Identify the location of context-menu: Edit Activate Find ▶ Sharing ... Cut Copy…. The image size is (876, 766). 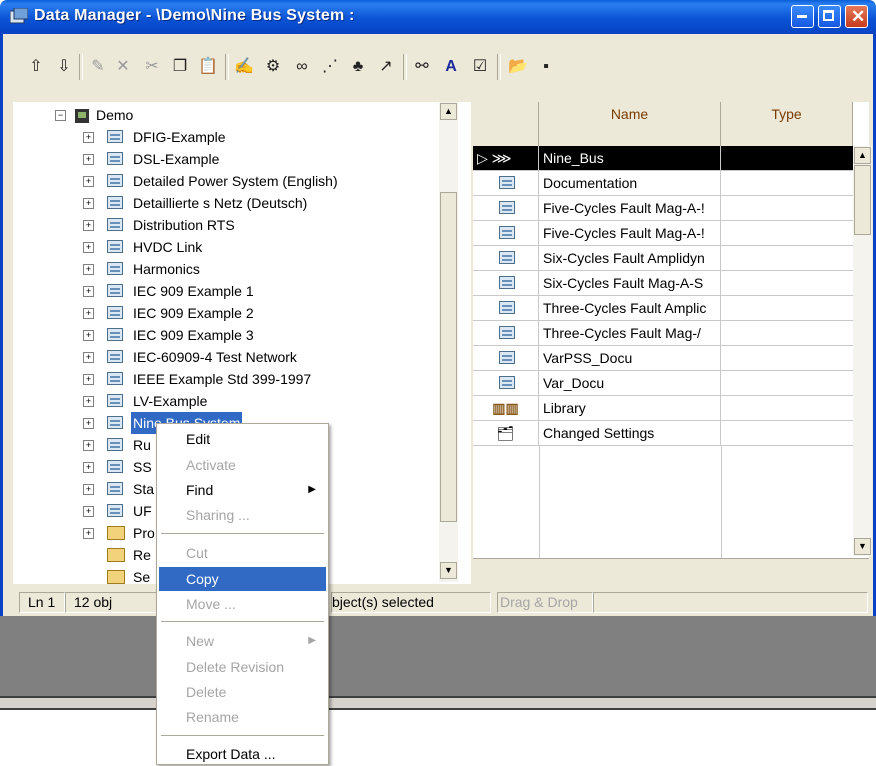
(242, 594).